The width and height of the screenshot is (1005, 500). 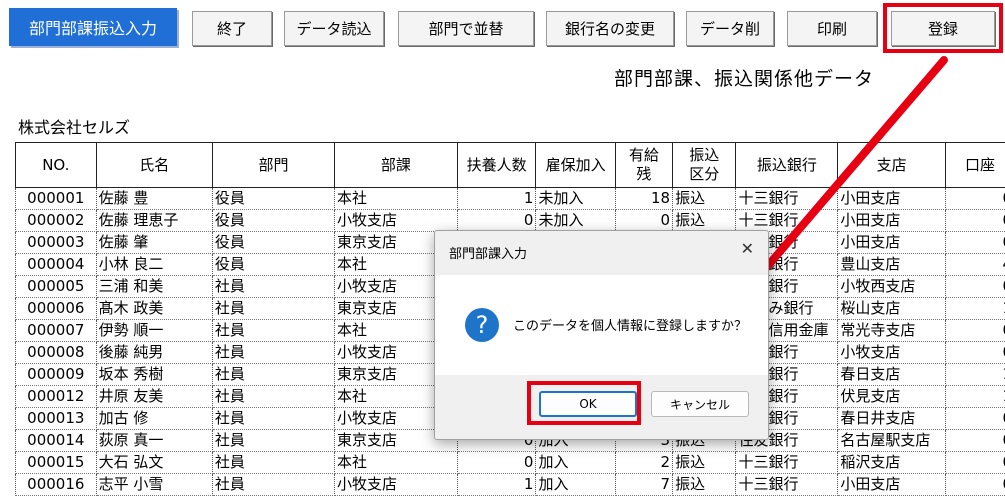 What do you see at coordinates (630, 326) in the screenshot?
I see `dialog-message: このデータを個人情報に登録しますか？` at bounding box center [630, 326].